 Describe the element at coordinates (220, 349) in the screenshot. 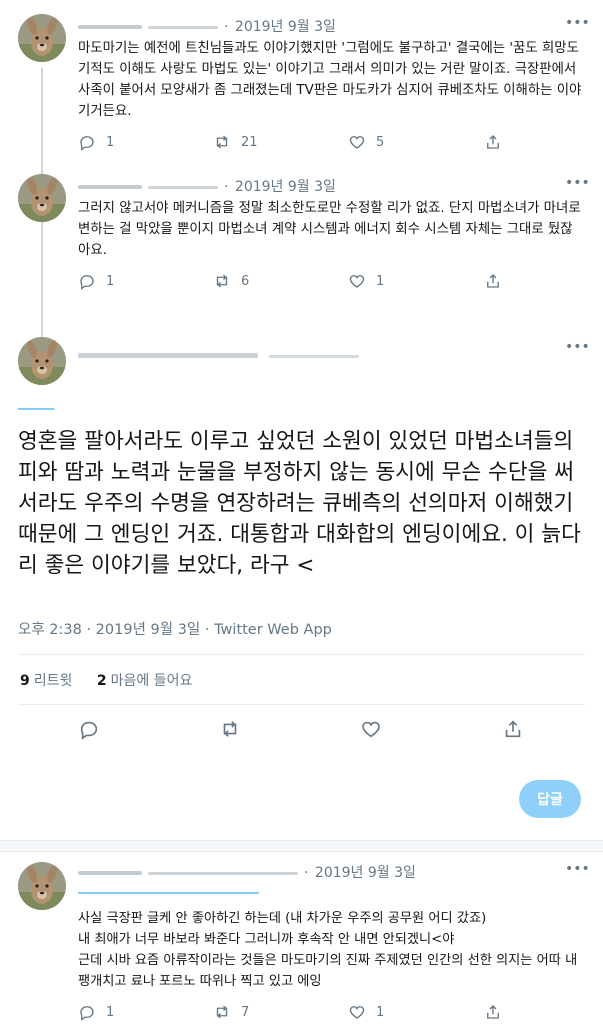

I see `author-block` at that location.